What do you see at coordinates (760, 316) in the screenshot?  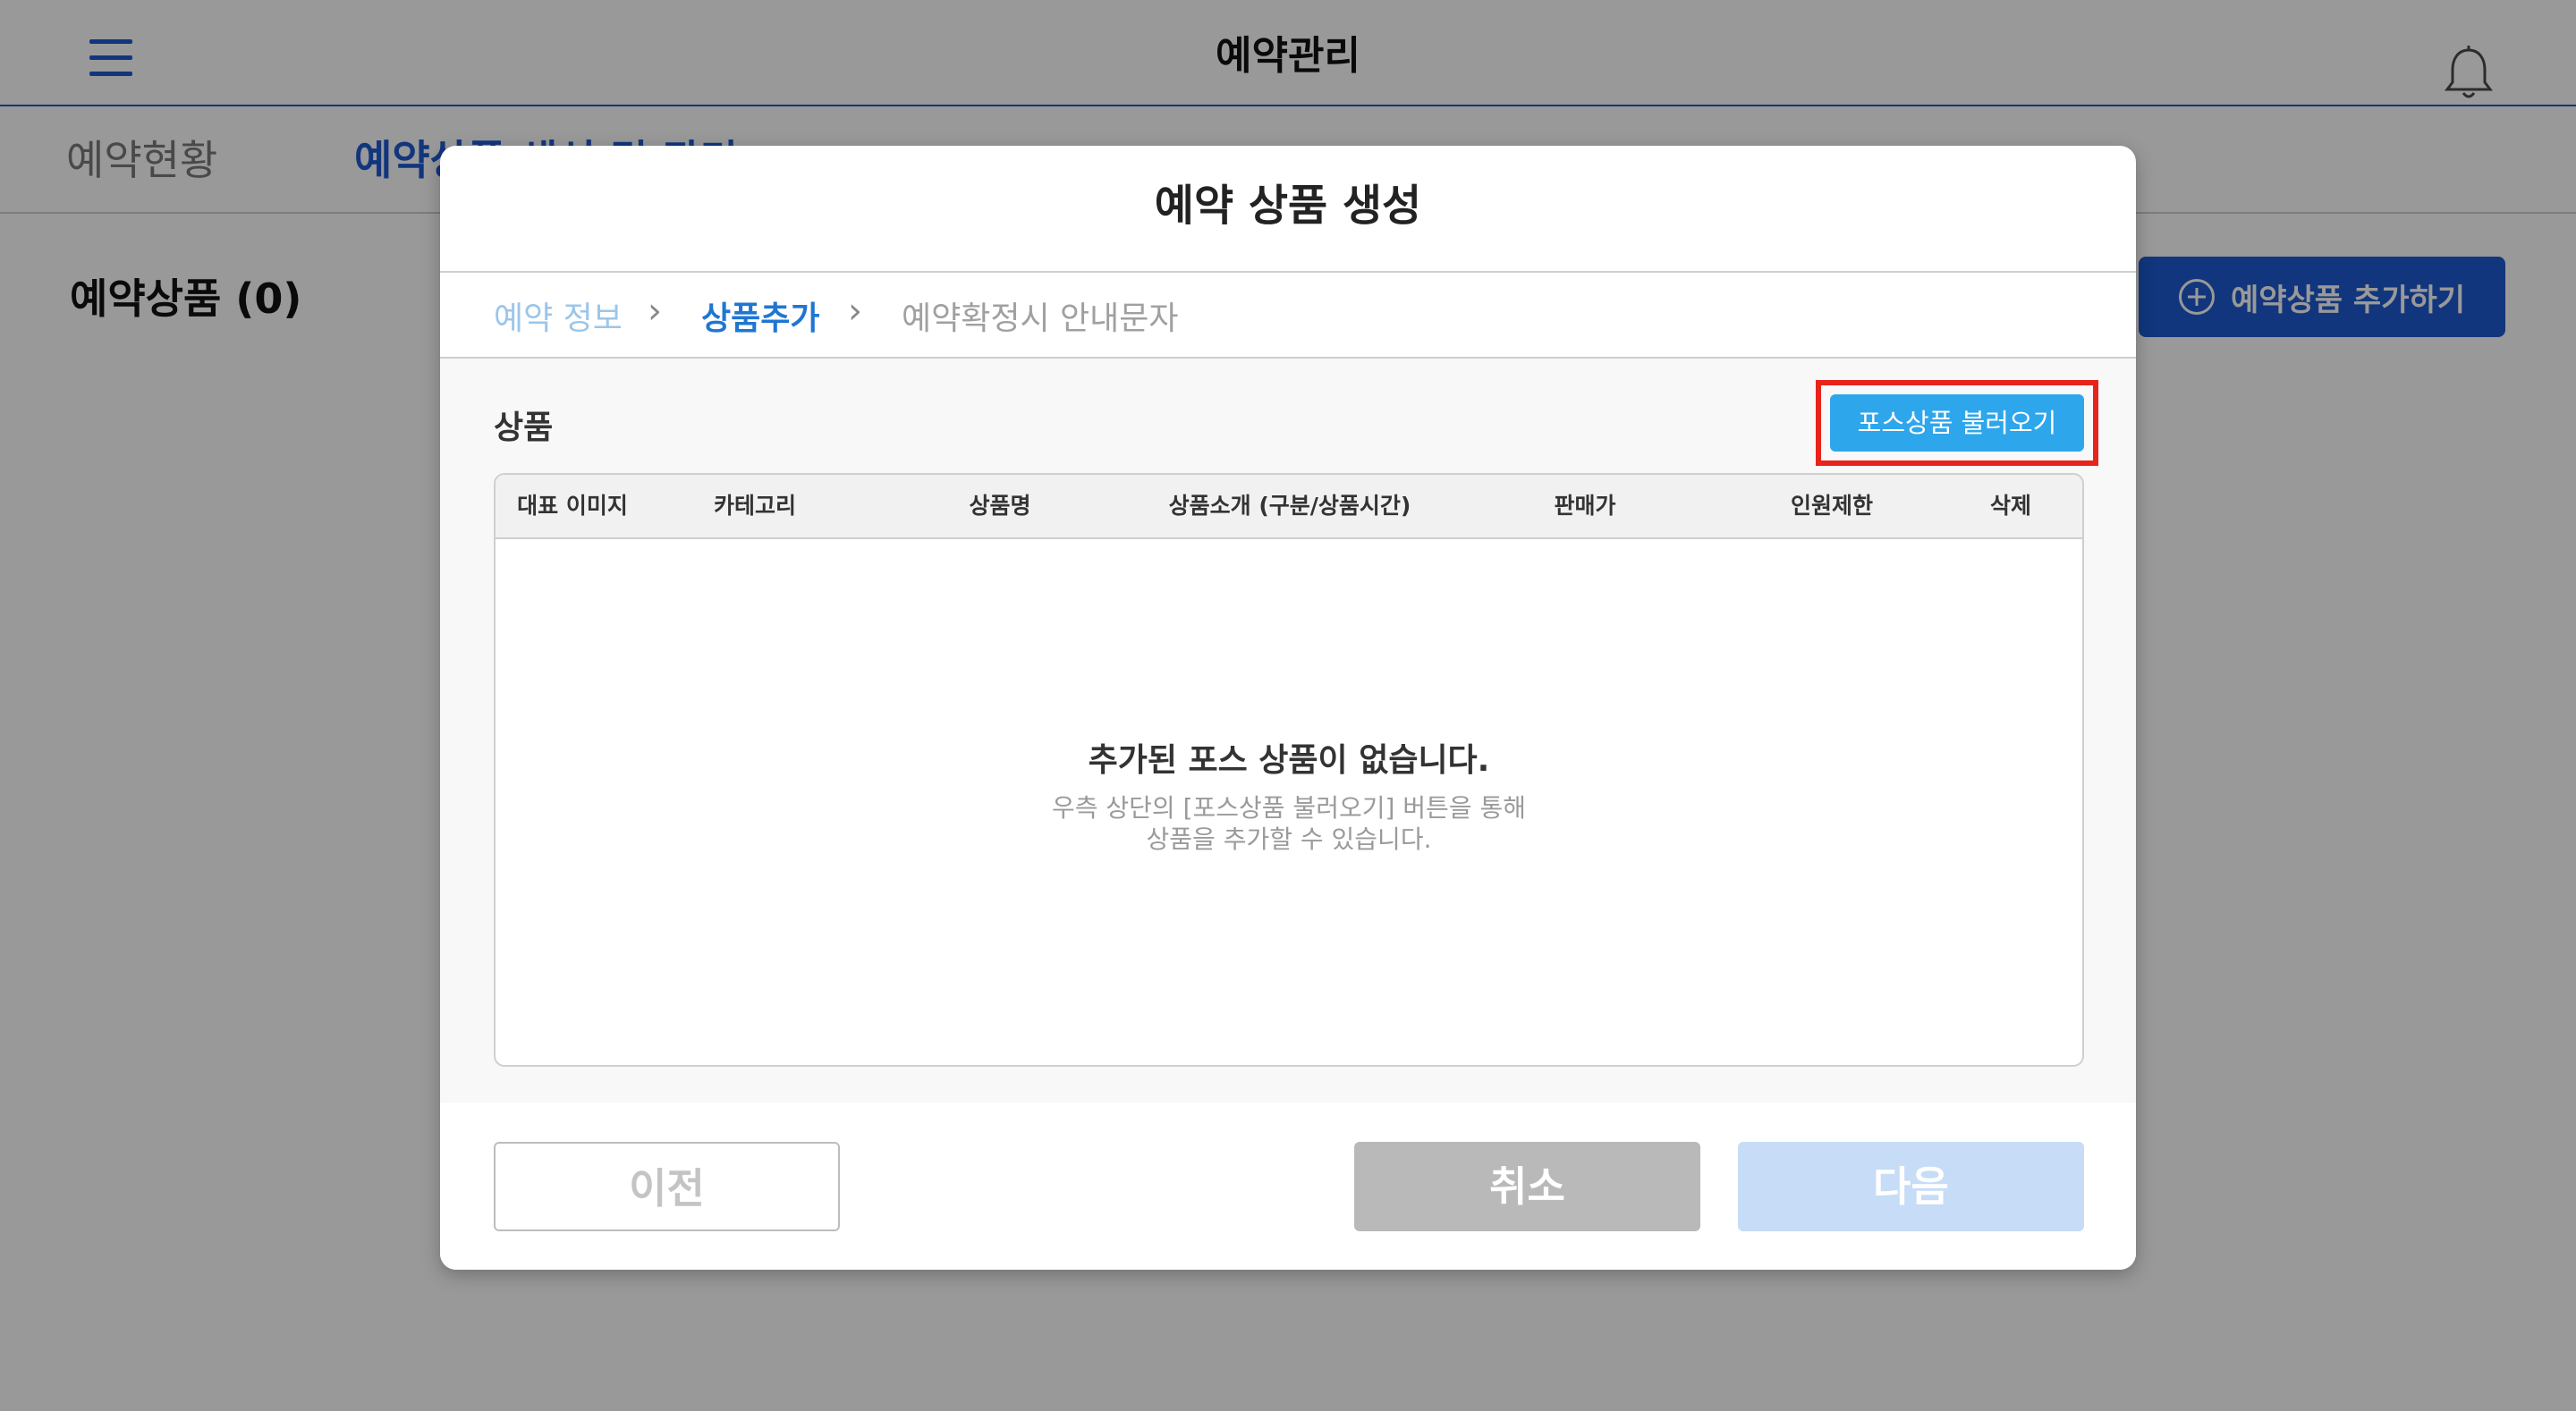 I see `step-add-product: 상품추가` at bounding box center [760, 316].